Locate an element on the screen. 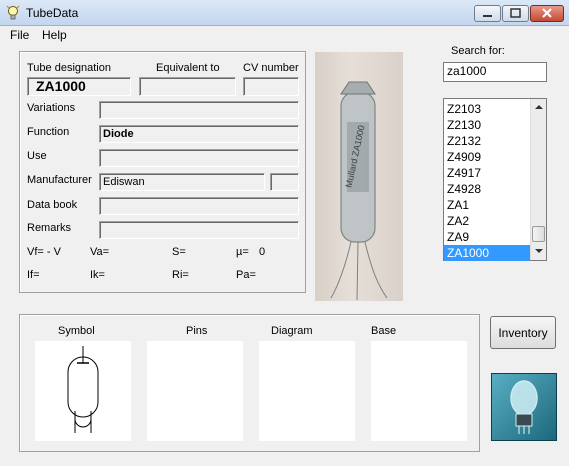 This screenshot has height=466, width=569. variations-field is located at coordinates (199, 110).